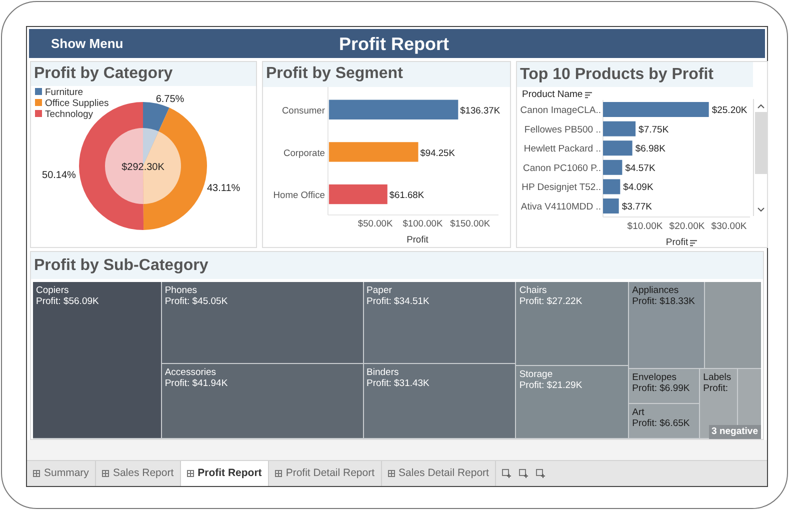 The image size is (790, 511). What do you see at coordinates (181, 290) in the screenshot?
I see `tile-label: Phones` at bounding box center [181, 290].